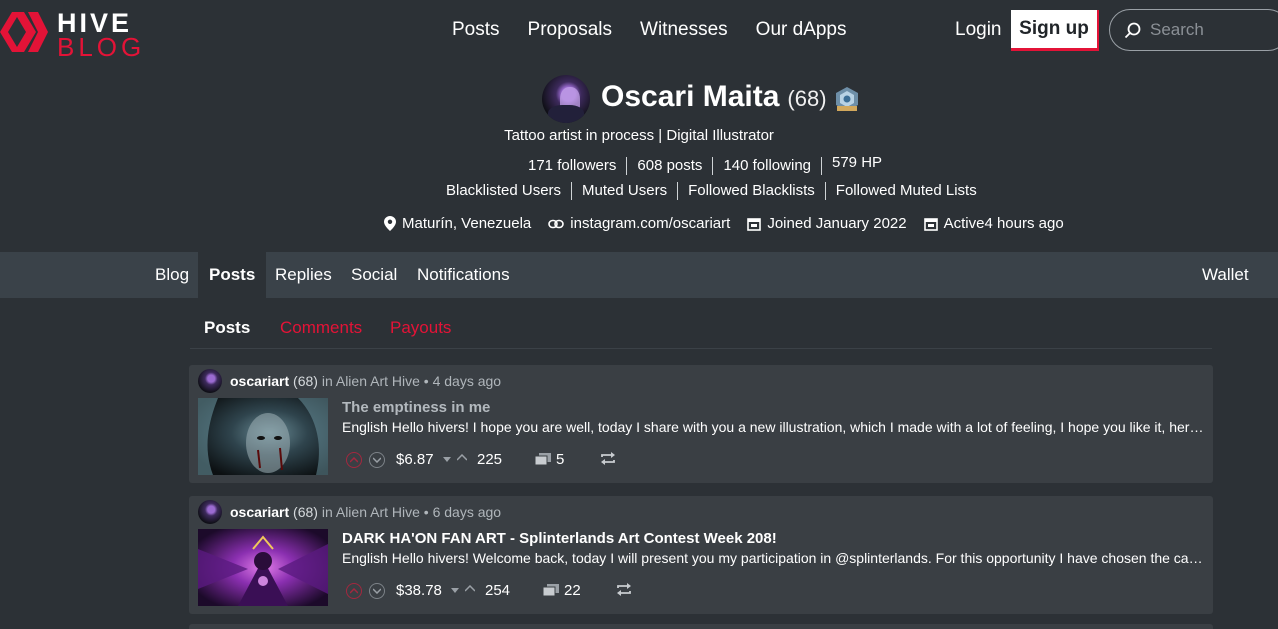  I want to click on website: instagram.com/oscariart, so click(639, 223).